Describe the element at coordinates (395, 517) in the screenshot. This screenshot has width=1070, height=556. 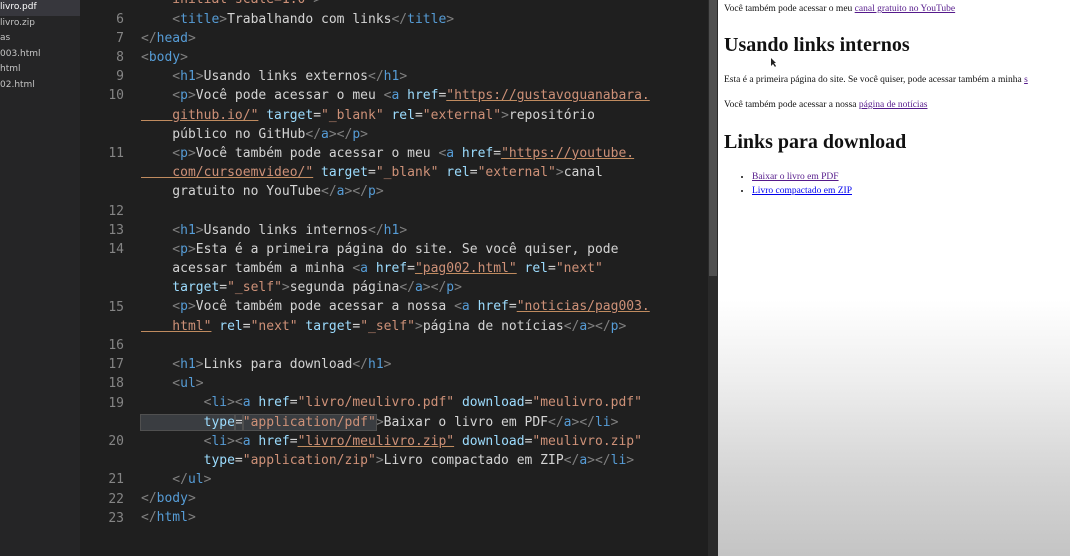
I see `code-line: </html>` at that location.